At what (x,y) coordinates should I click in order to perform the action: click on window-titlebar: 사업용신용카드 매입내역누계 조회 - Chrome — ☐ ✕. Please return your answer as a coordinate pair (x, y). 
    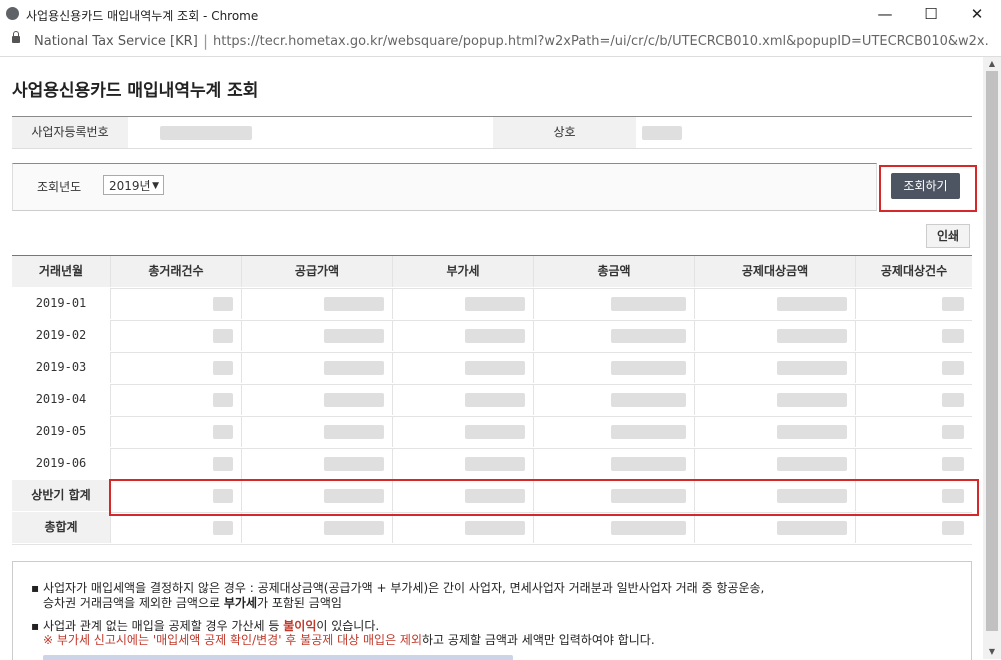
    Looking at the image, I should click on (500, 14).